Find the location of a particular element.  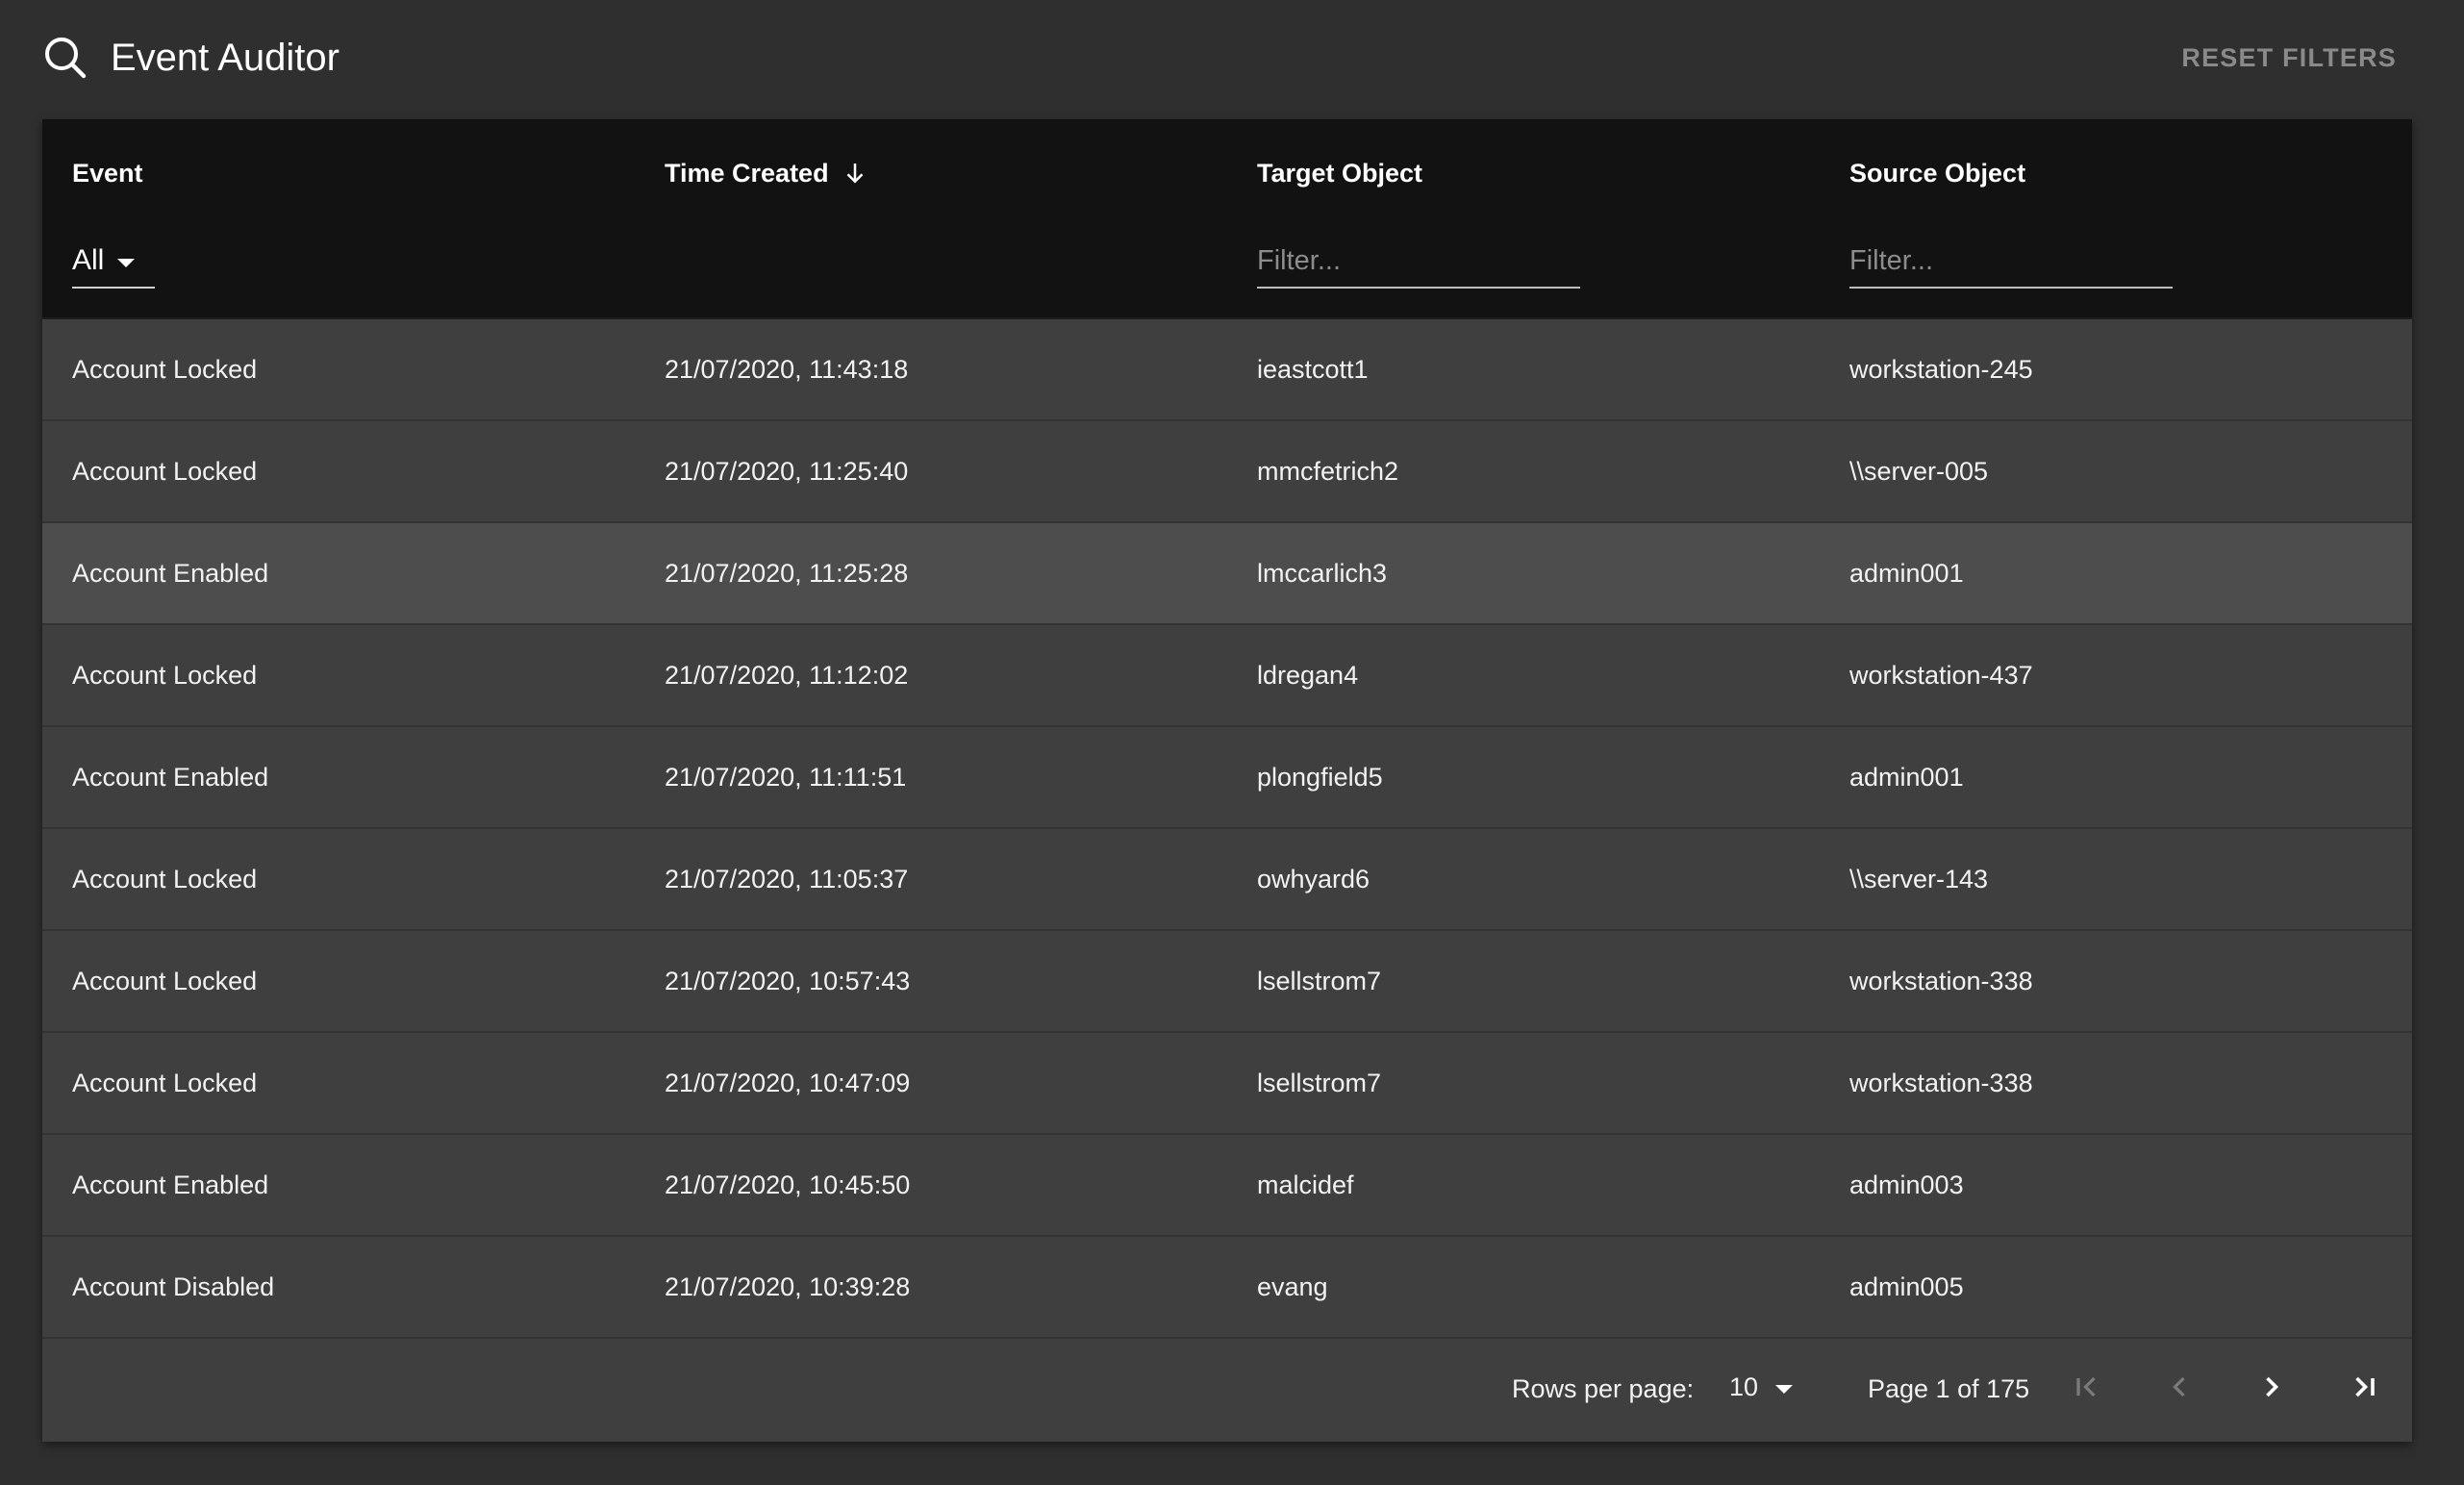

source-cell: workstation-245 is located at coordinates (1941, 370).